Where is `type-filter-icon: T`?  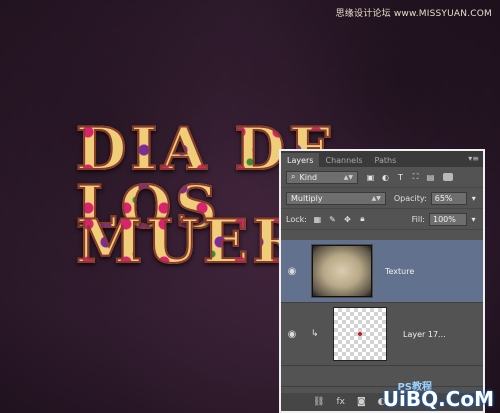 type-filter-icon: T is located at coordinates (400, 177).